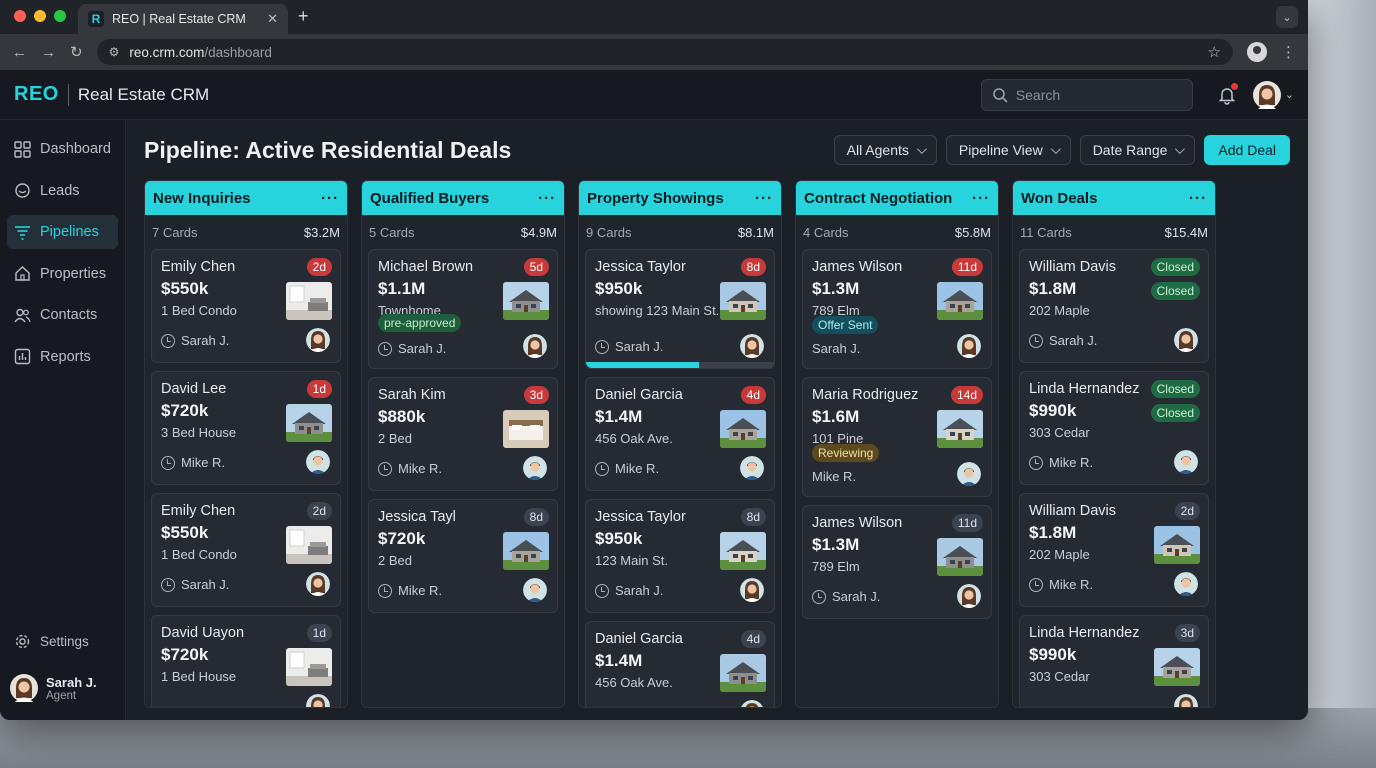 The image size is (1376, 768). I want to click on column-header: Won Deals ···, so click(1114, 198).